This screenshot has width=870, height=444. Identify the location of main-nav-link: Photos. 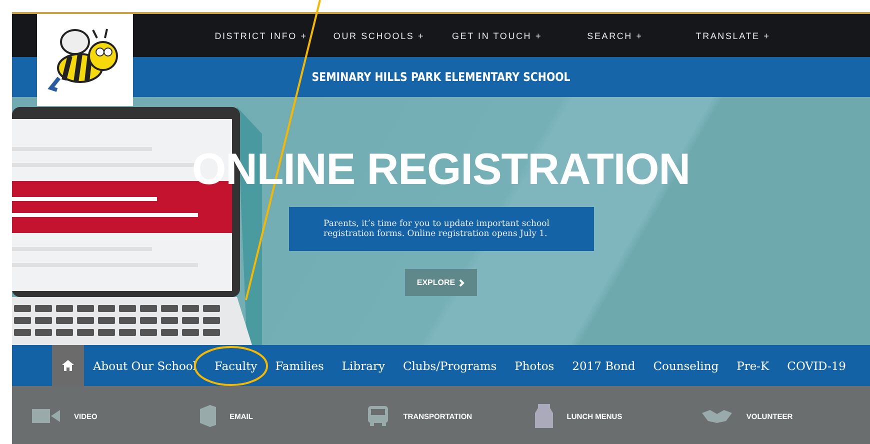
(535, 365).